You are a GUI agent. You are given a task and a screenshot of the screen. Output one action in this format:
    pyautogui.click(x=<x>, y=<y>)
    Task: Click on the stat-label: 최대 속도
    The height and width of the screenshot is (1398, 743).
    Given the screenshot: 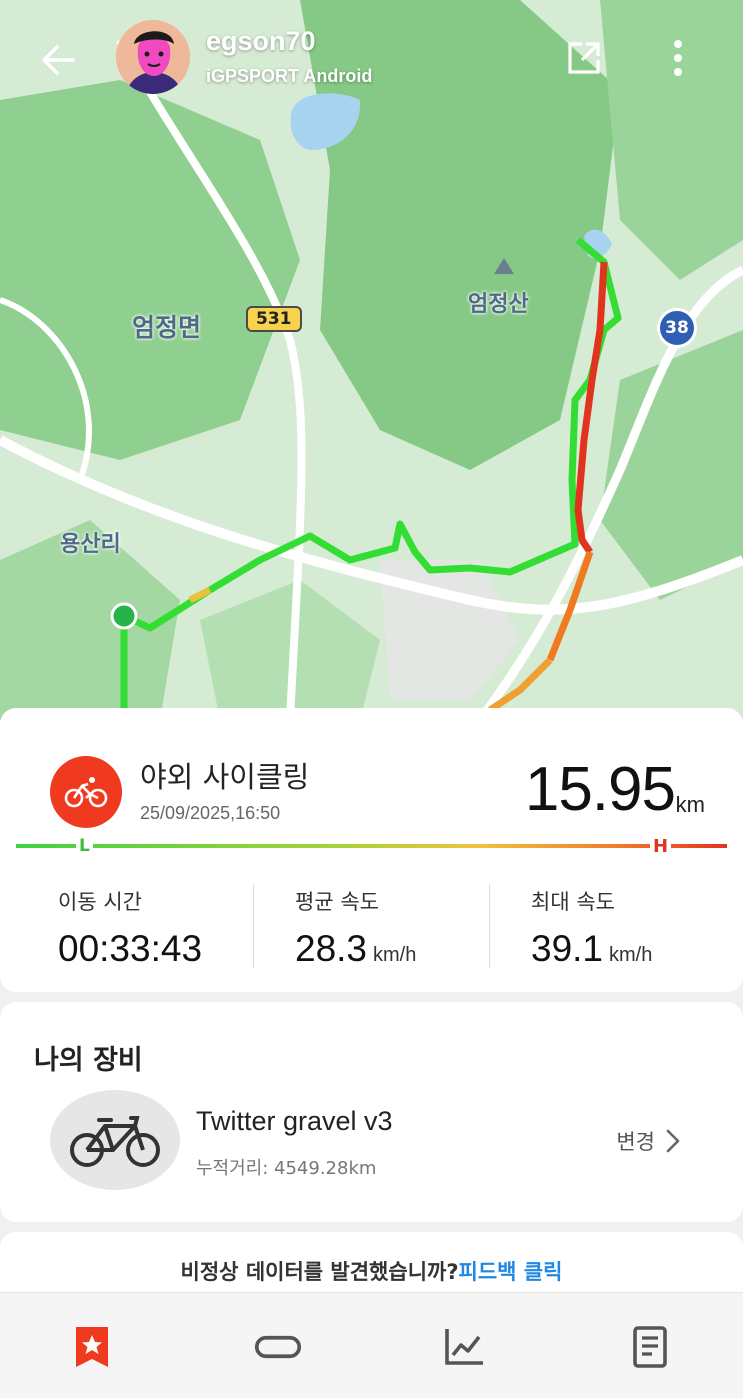 What is the action you would take?
    pyautogui.click(x=573, y=902)
    